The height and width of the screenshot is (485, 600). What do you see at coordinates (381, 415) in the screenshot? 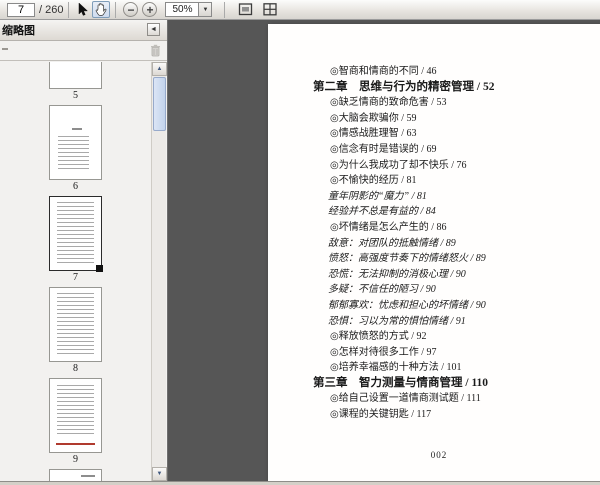
I see `toc-entry: ◎课程的关键钥匙 / 117` at bounding box center [381, 415].